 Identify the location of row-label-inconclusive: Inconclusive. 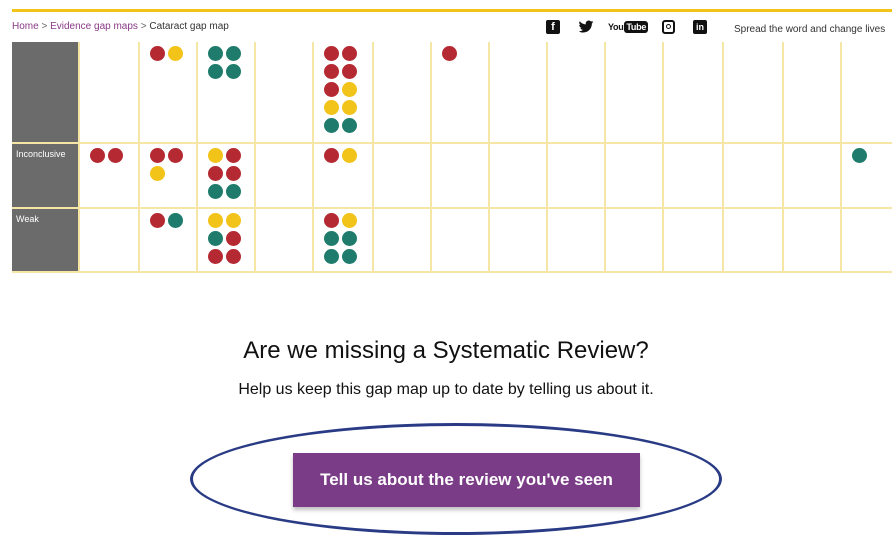
(45, 175).